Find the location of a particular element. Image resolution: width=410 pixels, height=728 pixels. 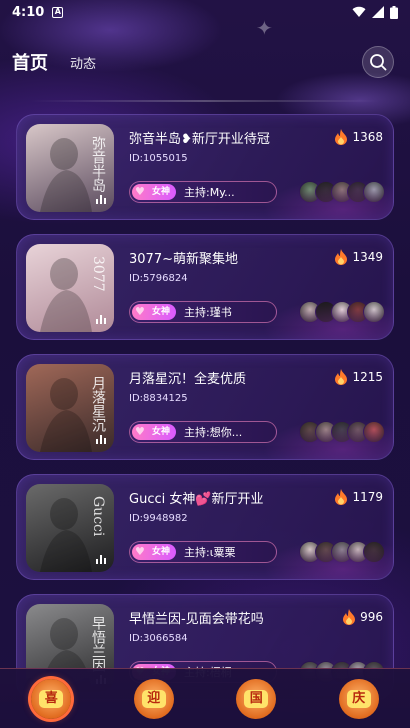

tab-qing-label: 庆 is located at coordinates (358, 698).